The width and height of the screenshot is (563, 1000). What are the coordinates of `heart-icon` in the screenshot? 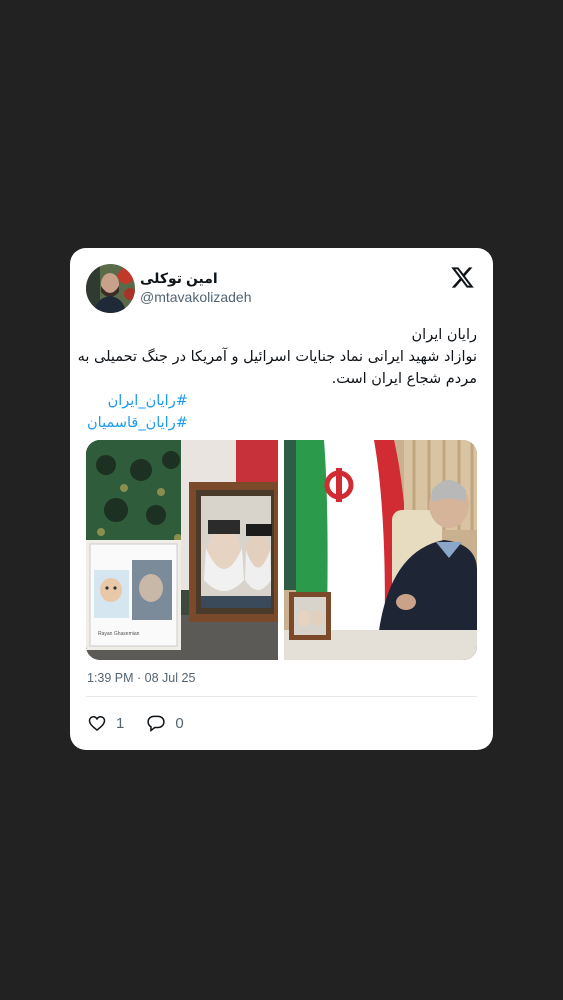 It's located at (97, 723).